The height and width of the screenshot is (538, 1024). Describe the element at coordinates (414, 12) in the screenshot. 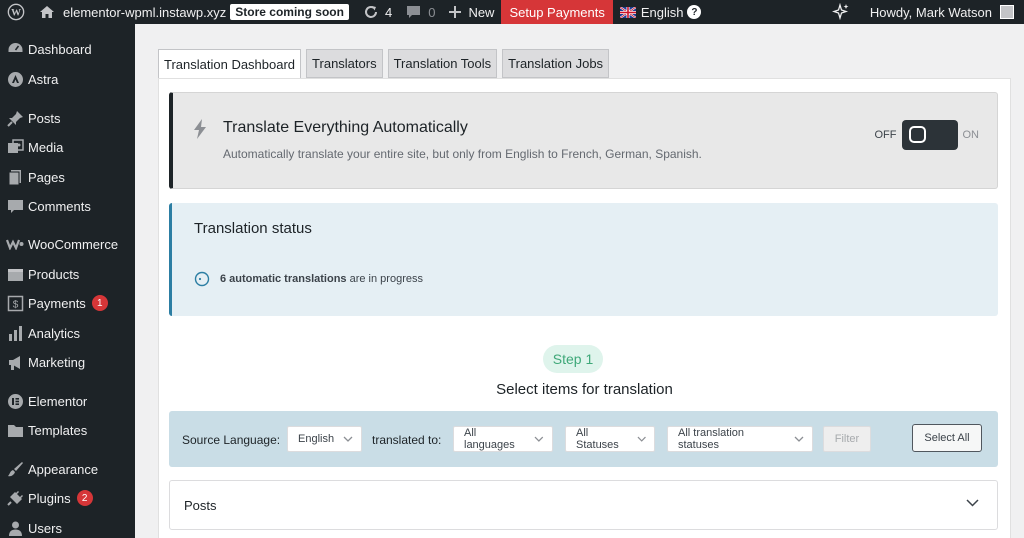

I see `comment-bubble-icon` at that location.